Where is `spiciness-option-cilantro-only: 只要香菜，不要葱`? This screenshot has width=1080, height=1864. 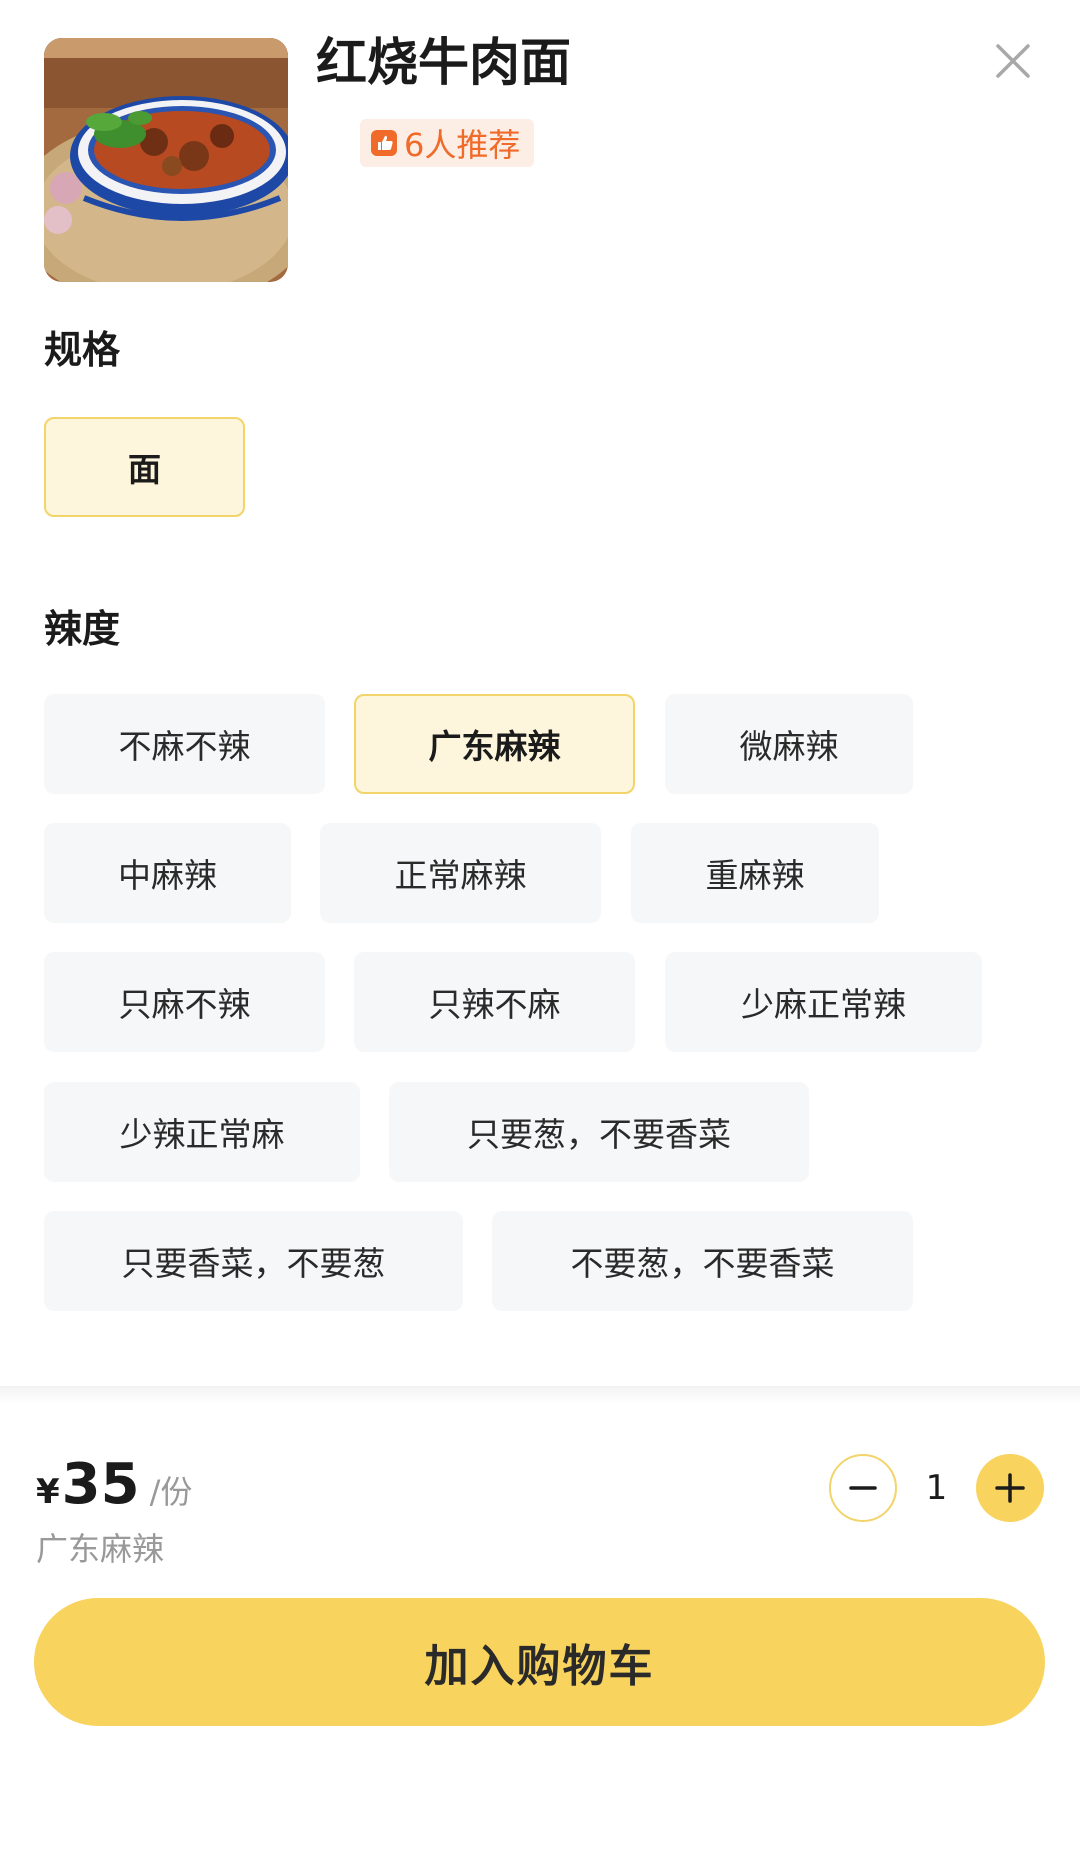
spiciness-option-cilantro-only: 只要香菜，不要葱 is located at coordinates (253, 1261).